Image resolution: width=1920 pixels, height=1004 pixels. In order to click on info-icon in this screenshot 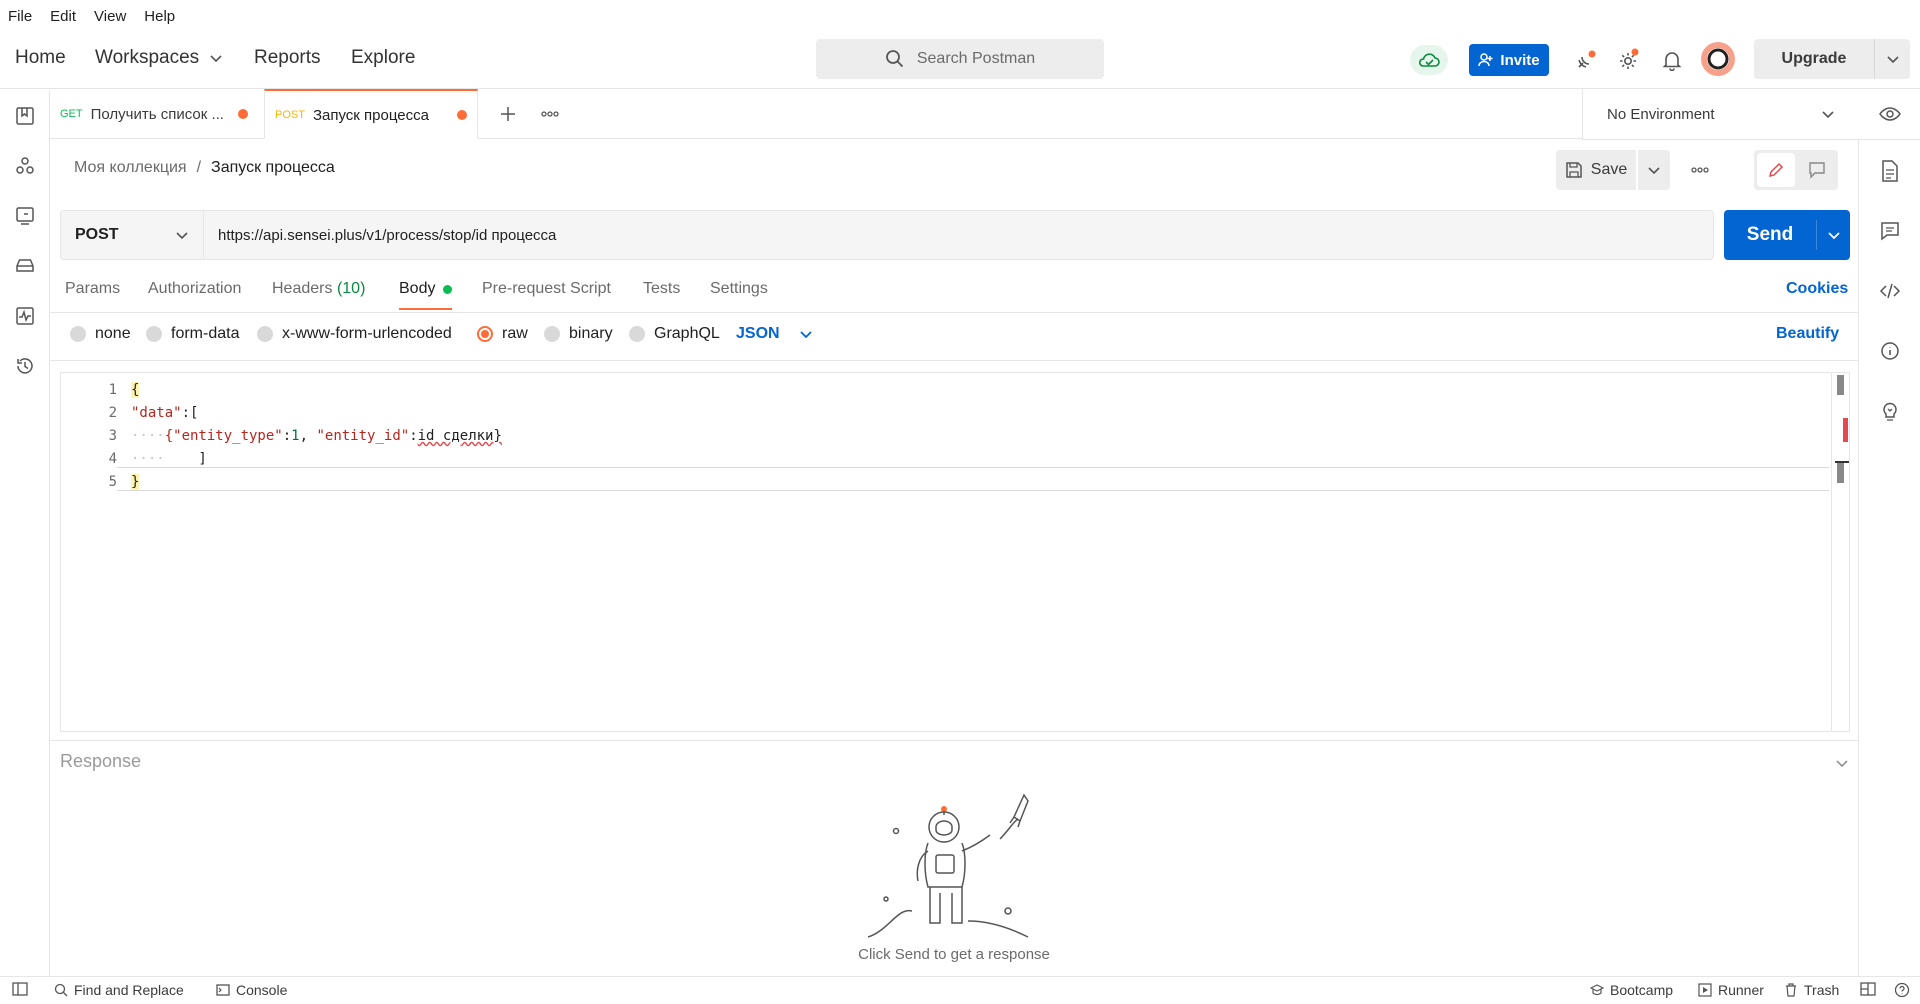, I will do `click(1890, 351)`.